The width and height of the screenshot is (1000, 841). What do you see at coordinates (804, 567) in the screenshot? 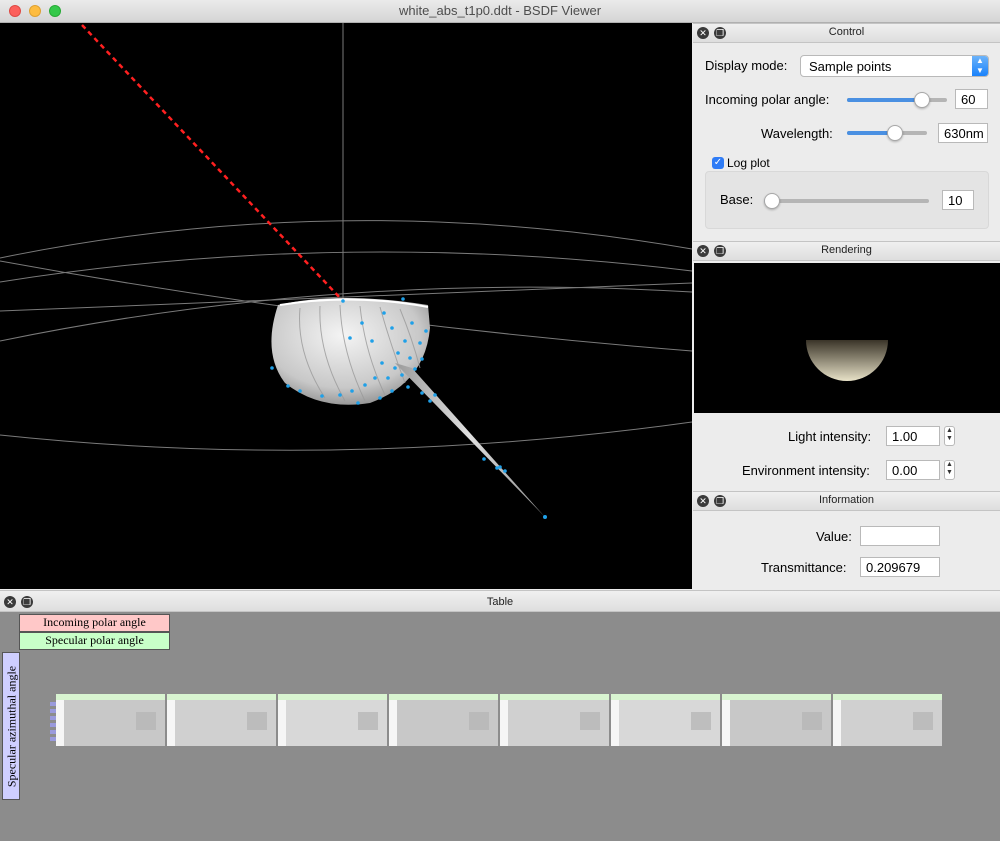
I see `transmittance-label: Transmittance:` at bounding box center [804, 567].